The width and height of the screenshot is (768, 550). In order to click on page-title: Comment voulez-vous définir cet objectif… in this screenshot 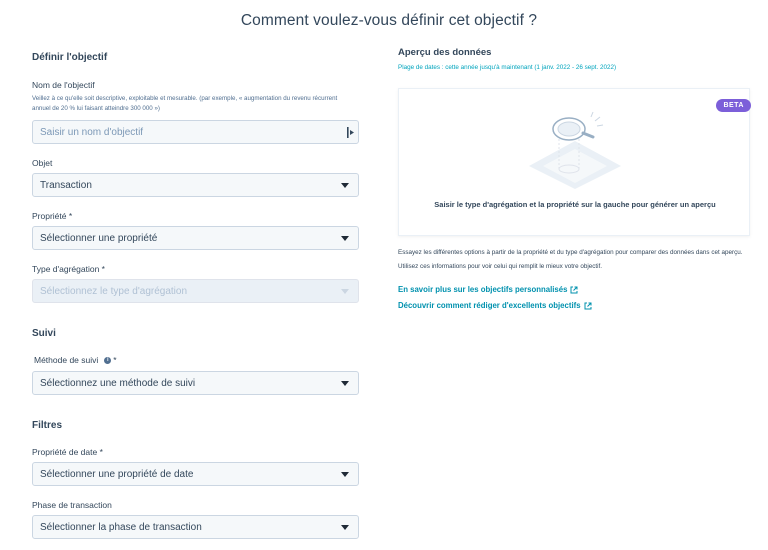, I will do `click(389, 20)`.